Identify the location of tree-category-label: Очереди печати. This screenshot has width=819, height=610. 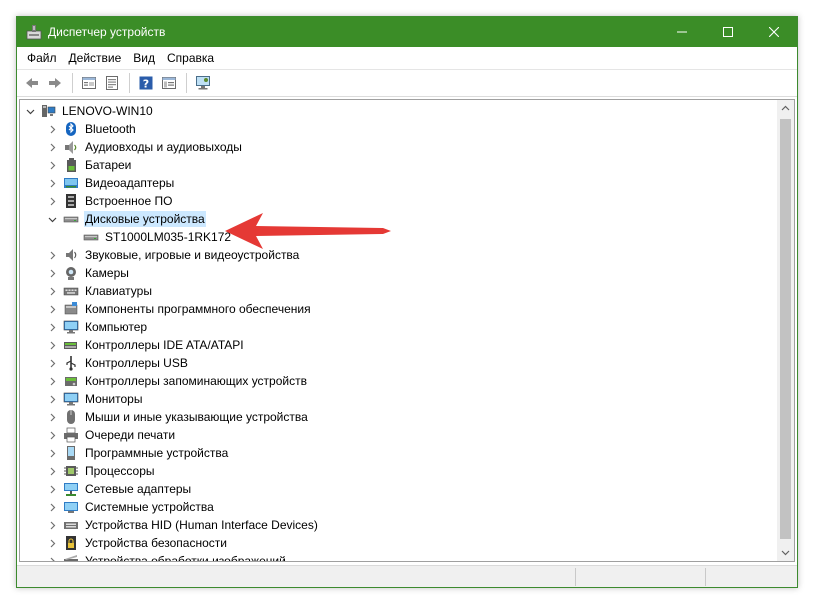
(130, 435).